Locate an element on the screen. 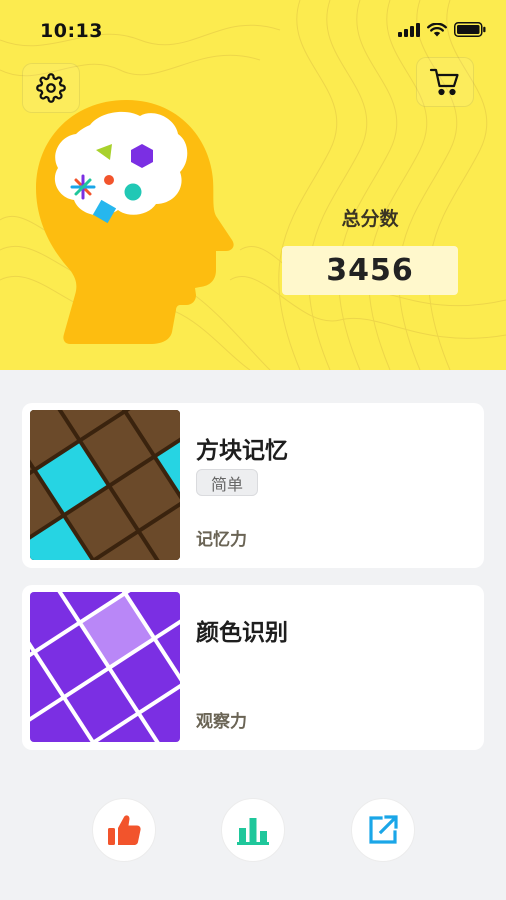 The height and width of the screenshot is (900, 506). status-icons is located at coordinates (442, 29).